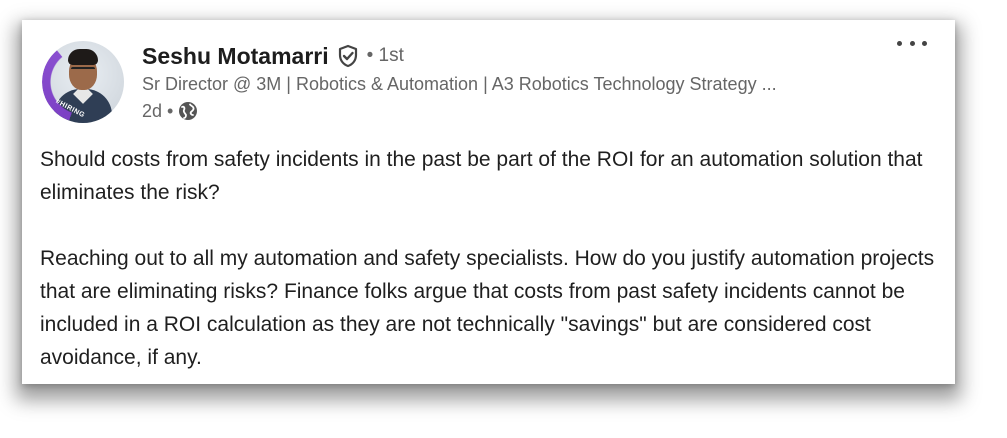  I want to click on globe-icon, so click(188, 111).